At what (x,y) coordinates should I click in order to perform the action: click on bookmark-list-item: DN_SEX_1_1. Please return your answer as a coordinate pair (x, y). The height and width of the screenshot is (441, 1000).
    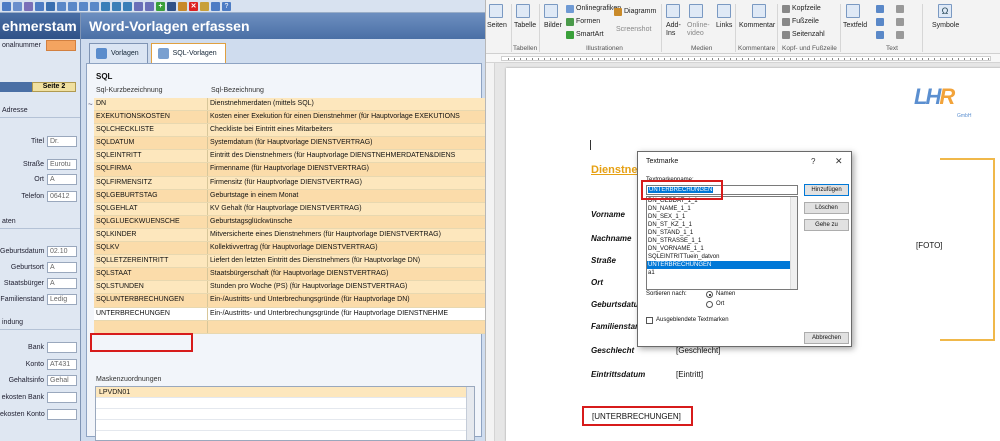
    Looking at the image, I should click on (722, 217).